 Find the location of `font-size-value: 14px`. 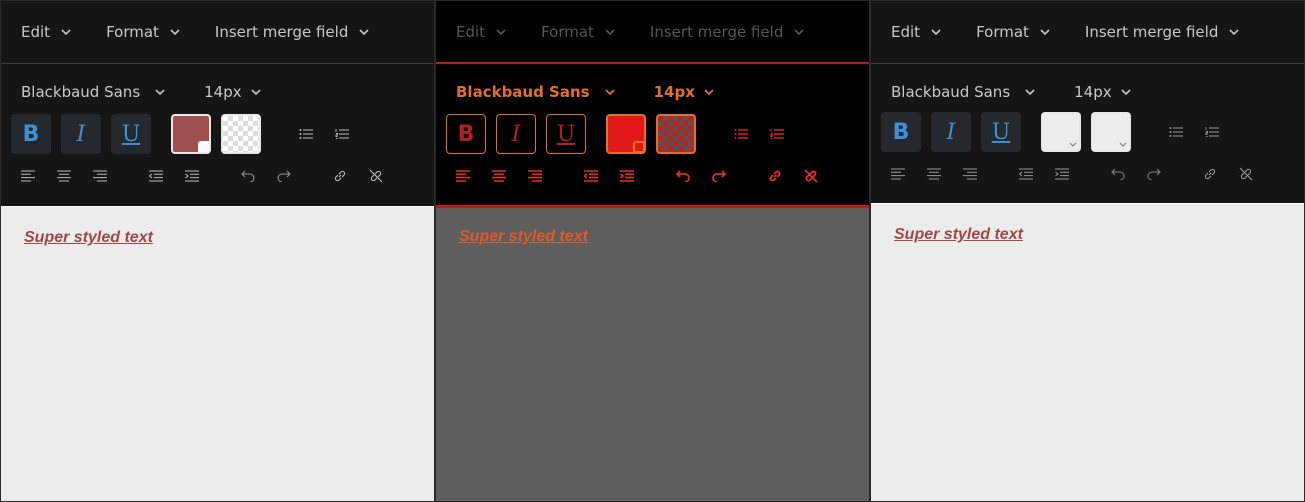

font-size-value: 14px is located at coordinates (223, 92).